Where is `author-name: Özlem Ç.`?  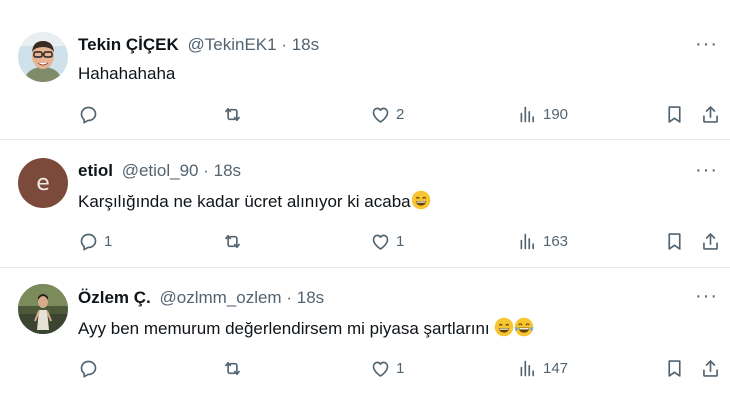
author-name: Özlem Ç. is located at coordinates (114, 297).